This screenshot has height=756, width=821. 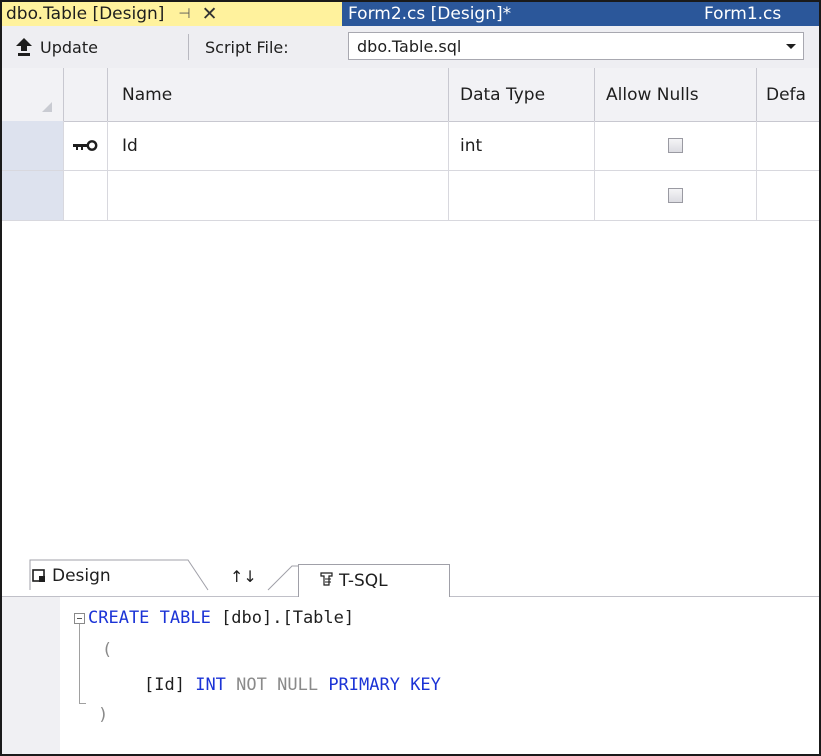 What do you see at coordinates (278, 195) in the screenshot?
I see `name-cell` at bounding box center [278, 195].